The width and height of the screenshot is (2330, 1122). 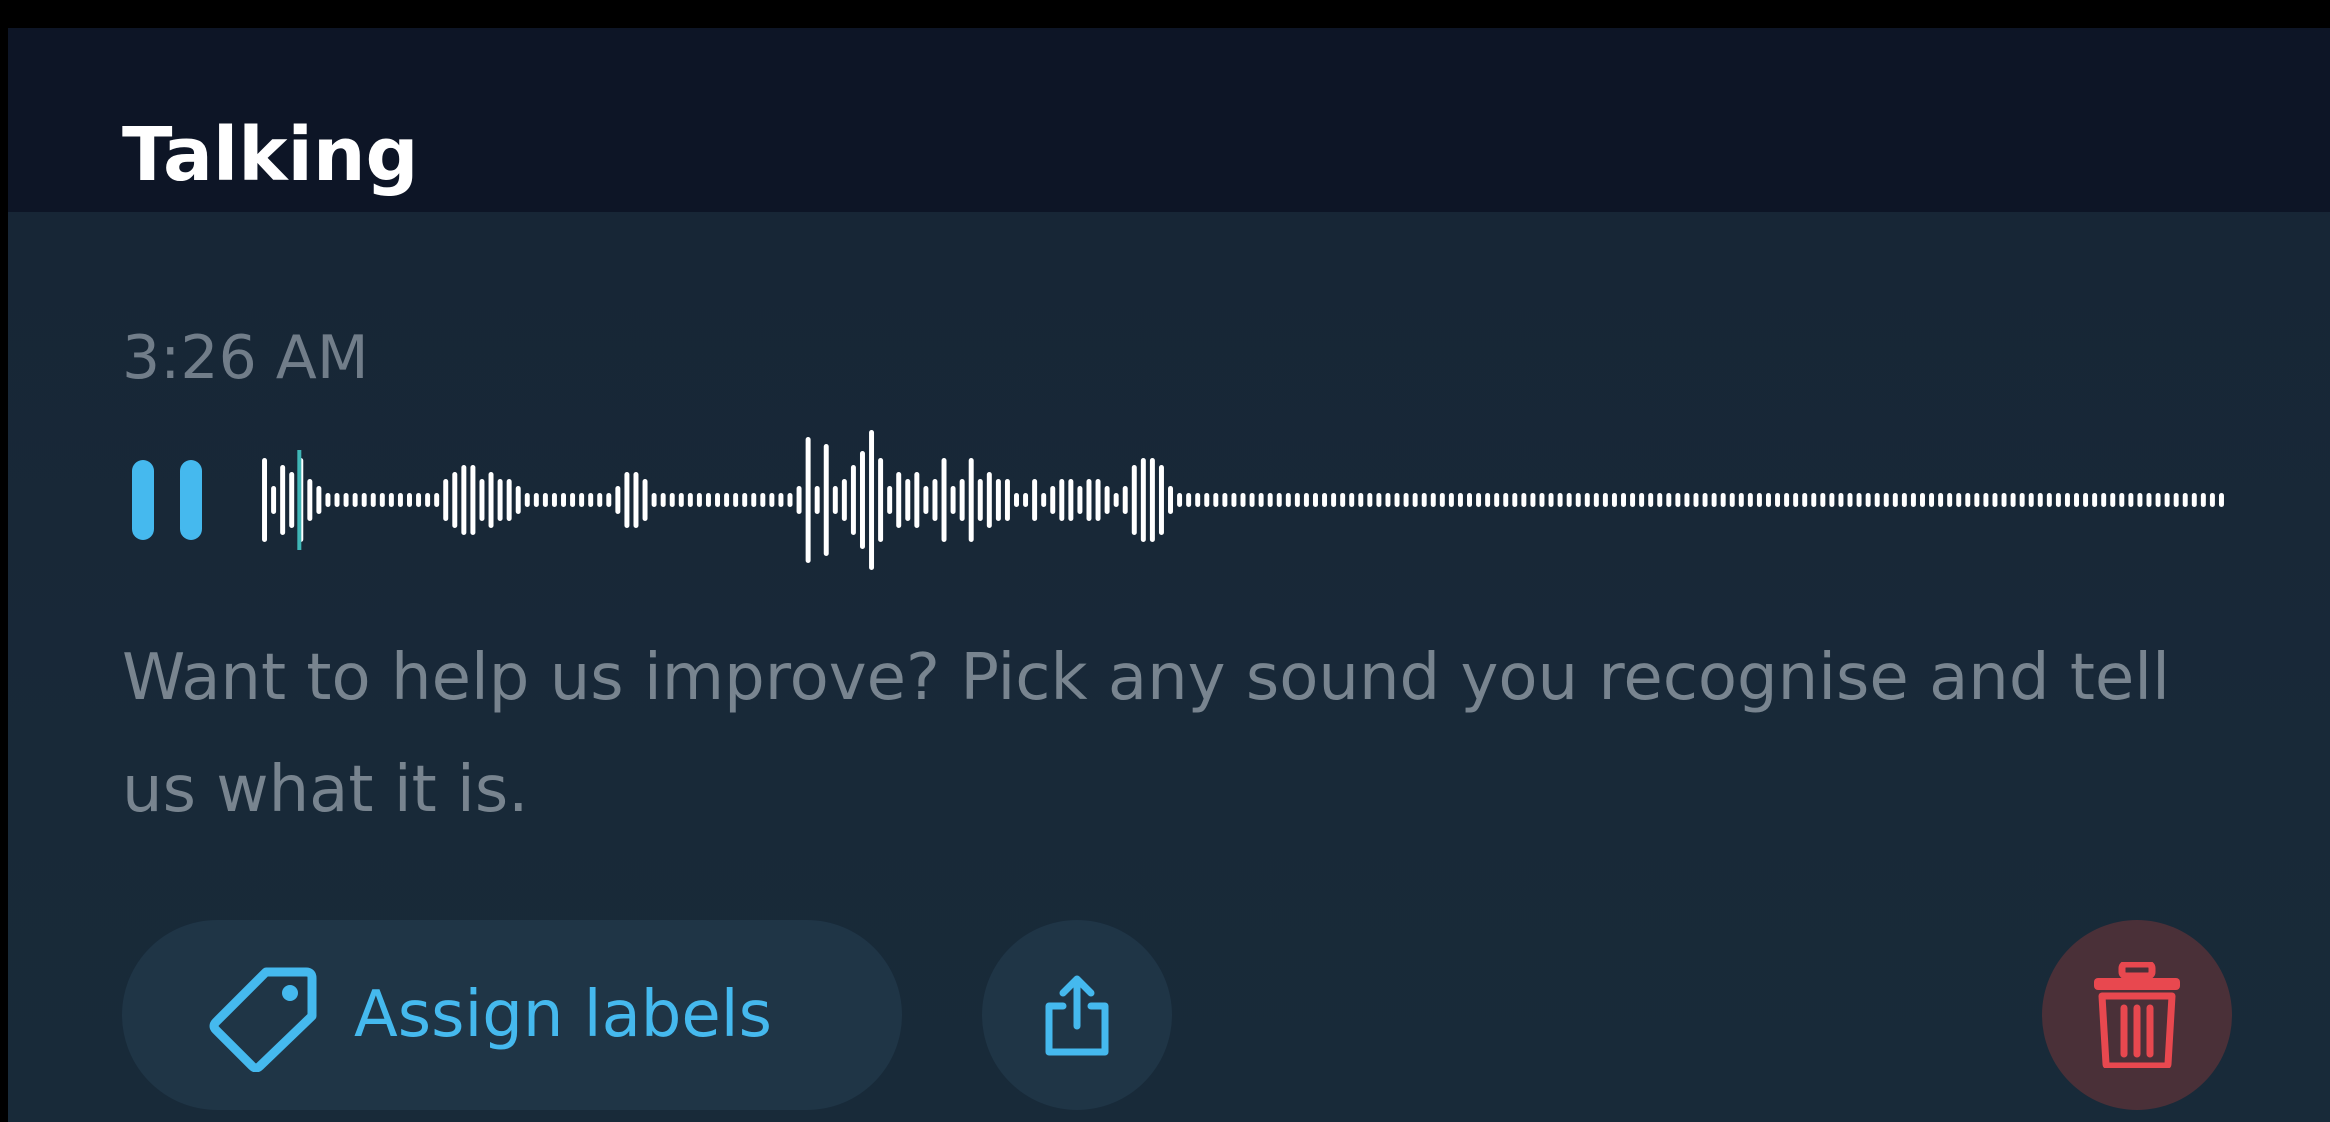 What do you see at coordinates (563, 1015) in the screenshot?
I see `assign-labels-label: Assign labels` at bounding box center [563, 1015].